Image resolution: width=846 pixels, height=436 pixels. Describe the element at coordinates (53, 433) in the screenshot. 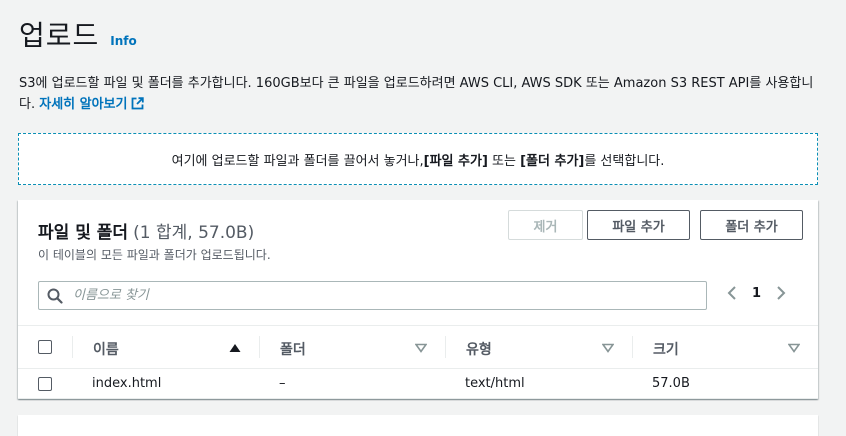

I see `destination-panel-title: 대상` at that location.